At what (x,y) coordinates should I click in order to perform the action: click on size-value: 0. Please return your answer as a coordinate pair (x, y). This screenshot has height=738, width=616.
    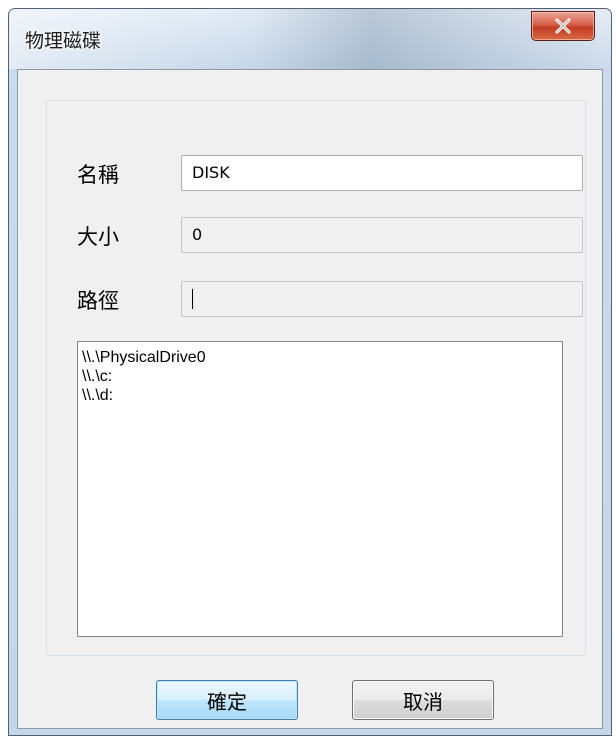
    Looking at the image, I should click on (197, 234).